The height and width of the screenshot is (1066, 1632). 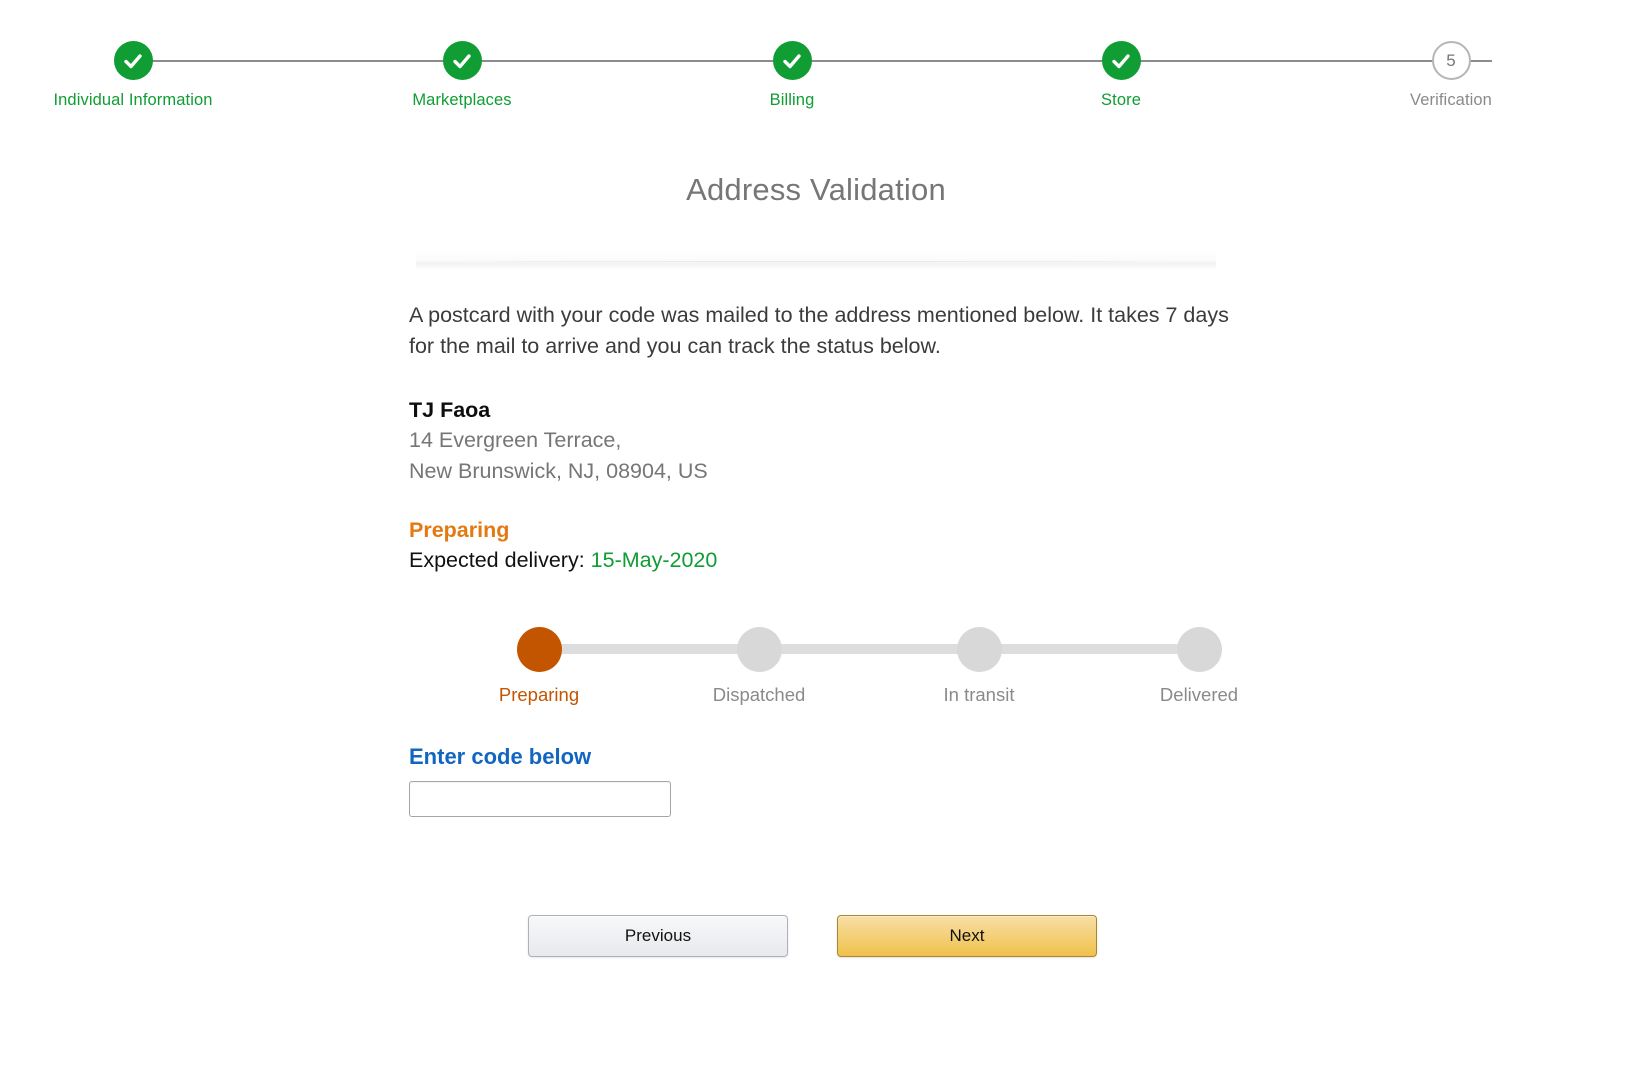 I want to click on tracker-step-preparing: Preparing, so click(x=539, y=659).